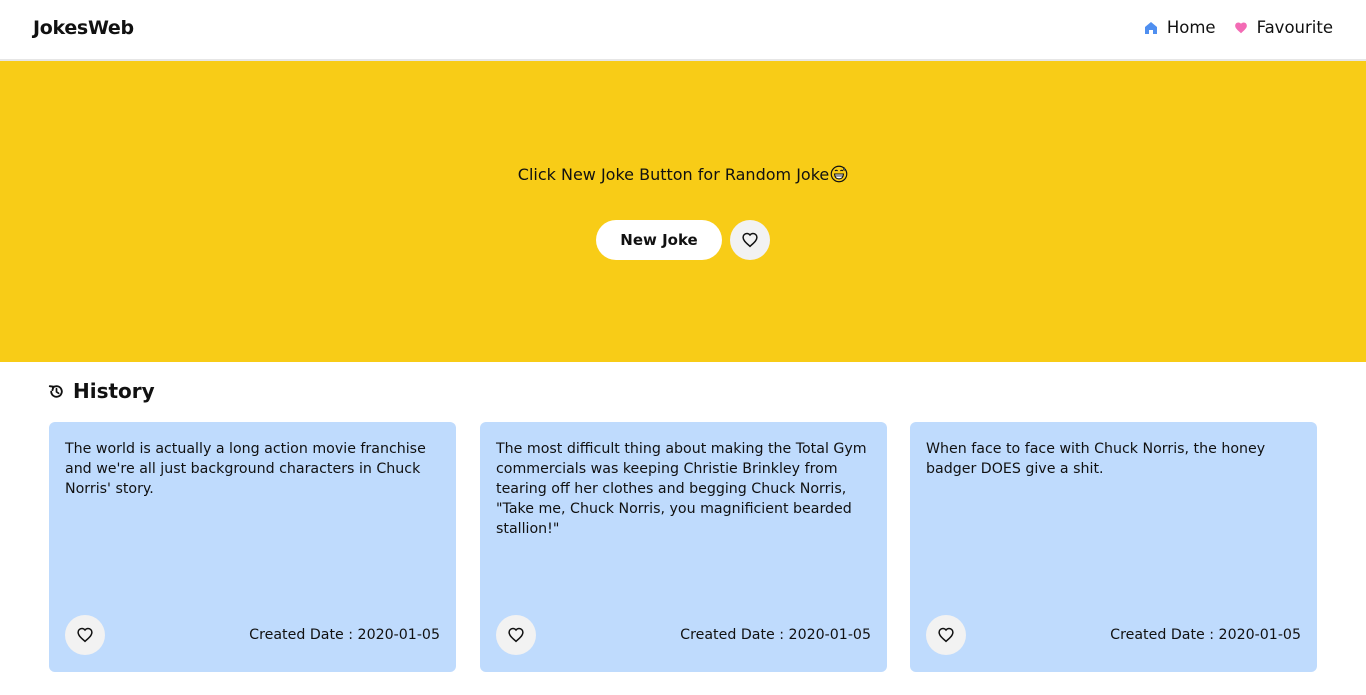 Image resolution: width=1366 pixels, height=695 pixels. I want to click on heart-filled-icon, so click(1241, 28).